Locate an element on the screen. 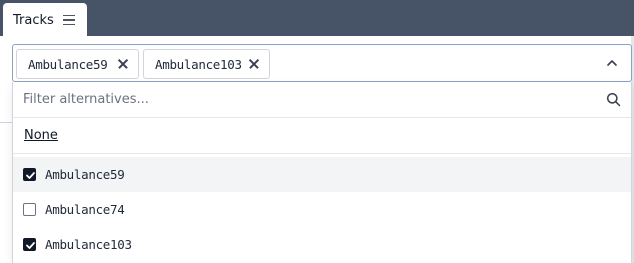 Image resolution: width=634 pixels, height=263 pixels. selected-chip: Ambulance103 is located at coordinates (206, 64).